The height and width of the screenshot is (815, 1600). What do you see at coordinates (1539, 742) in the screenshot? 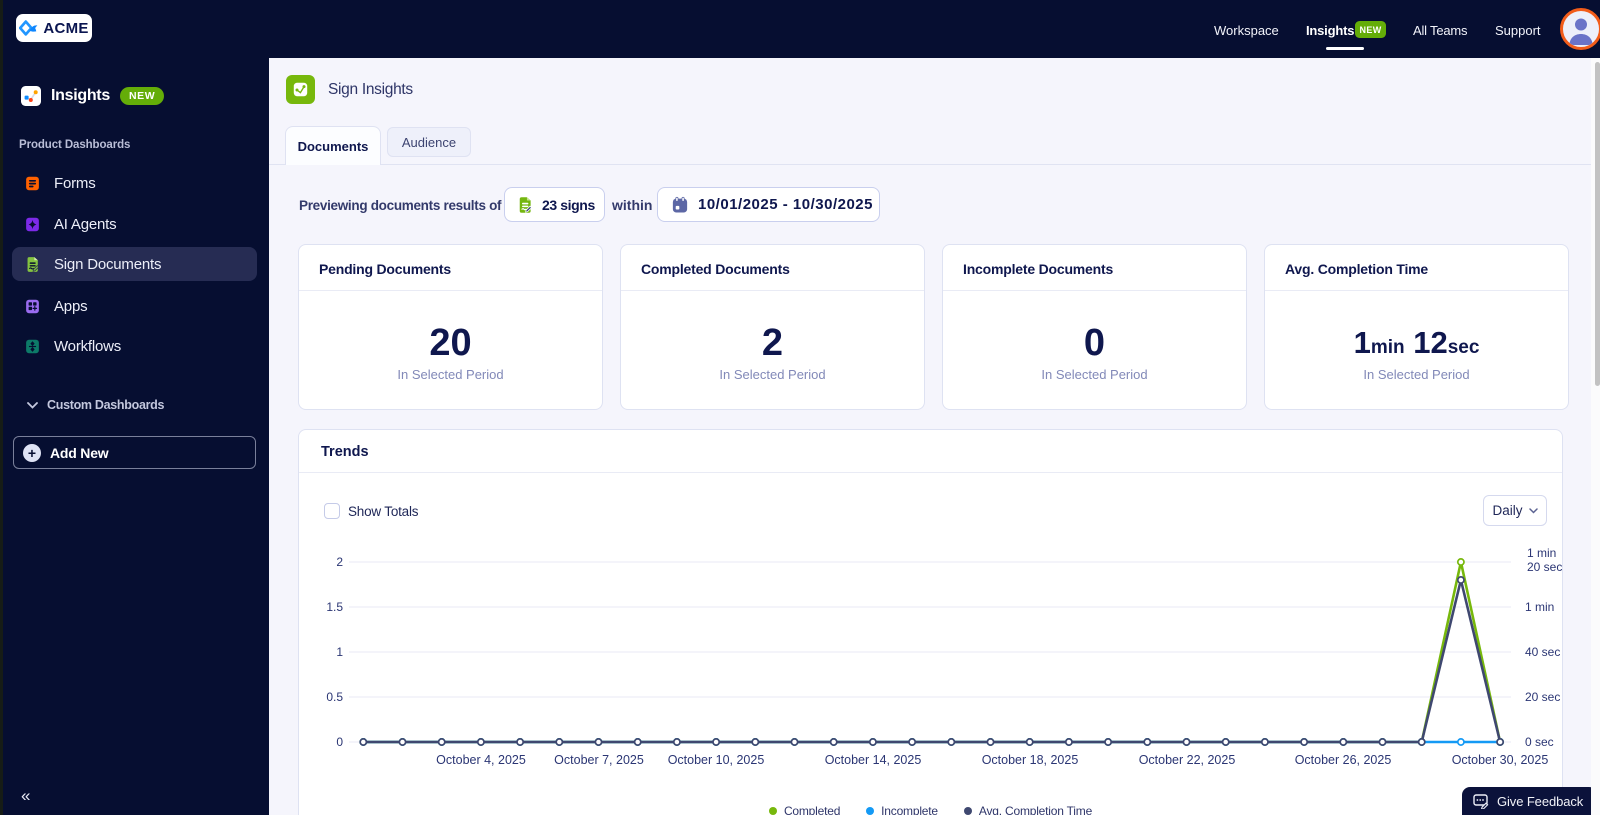
I see `svg-text: 0 sec` at bounding box center [1539, 742].